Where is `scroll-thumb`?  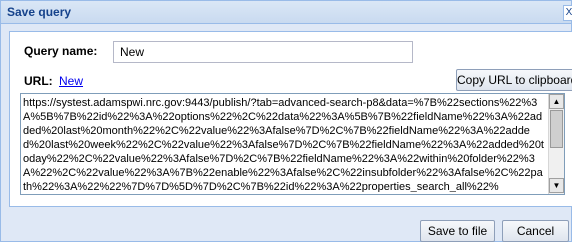 scroll-thumb is located at coordinates (556, 129).